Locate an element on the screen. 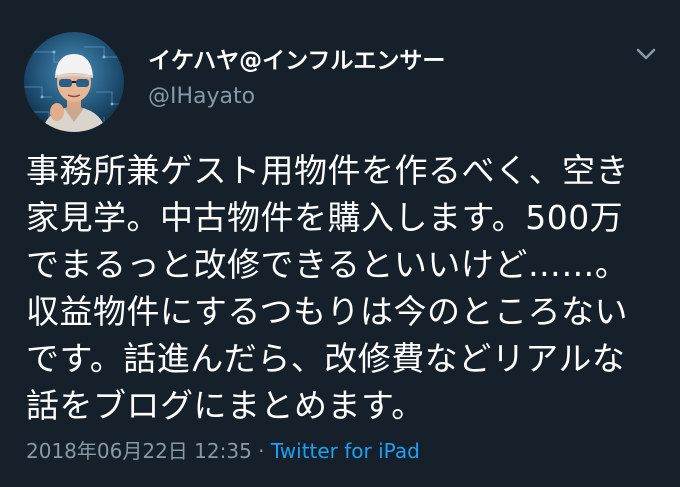 Image resolution: width=680 pixels, height=487 pixels. avatar is located at coordinates (74, 82).